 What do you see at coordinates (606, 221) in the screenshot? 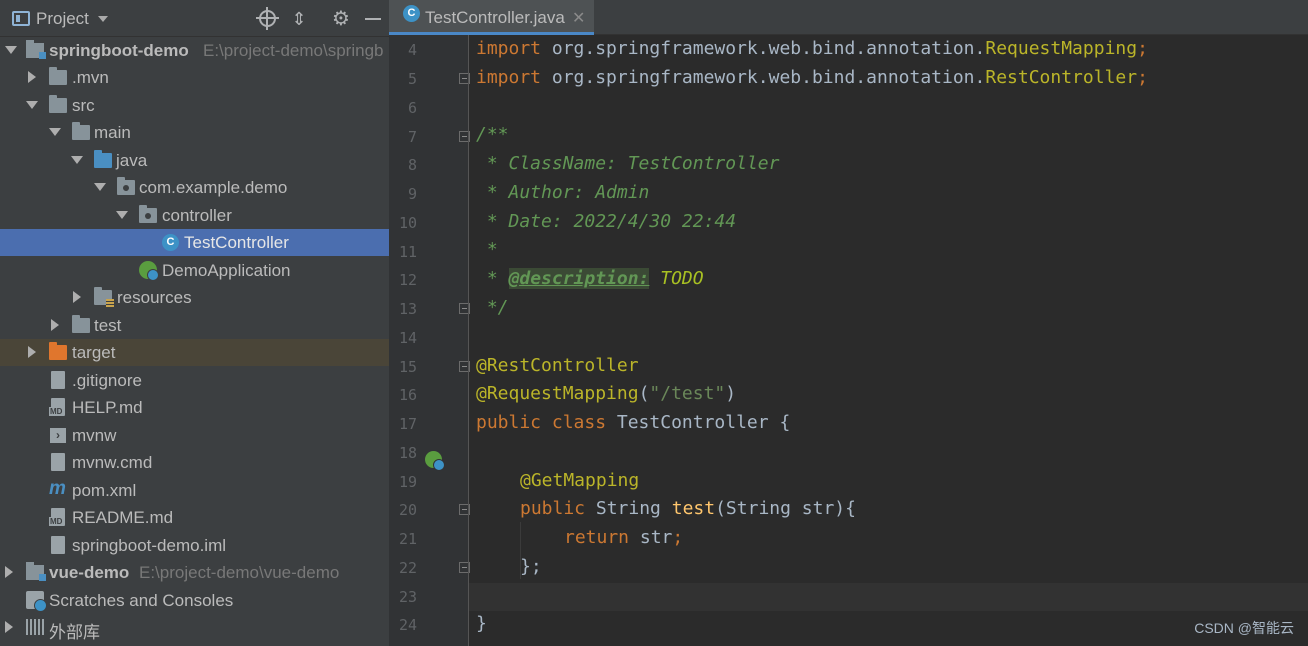
I see `code-line-10: * Date: 2022/4/30 22:44` at bounding box center [606, 221].